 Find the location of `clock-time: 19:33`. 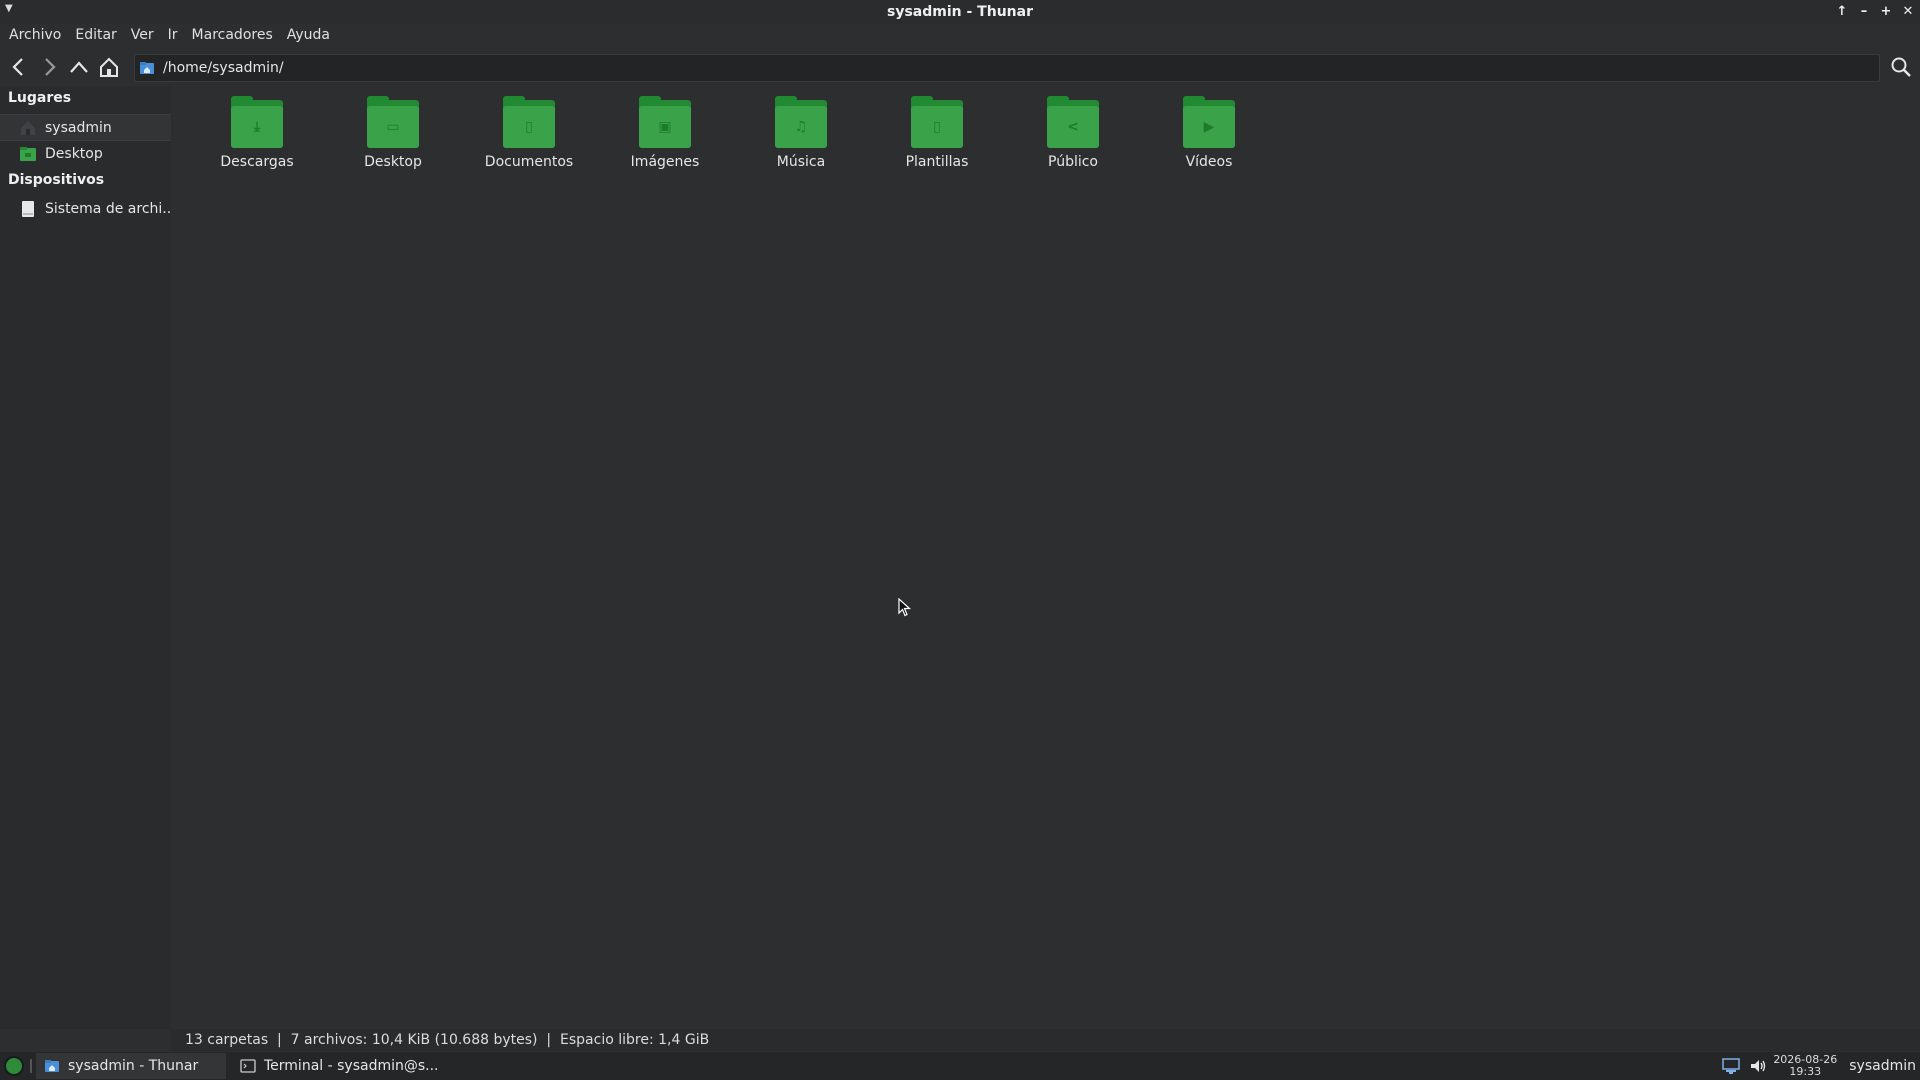

clock-time: 19:33 is located at coordinates (1805, 1071).